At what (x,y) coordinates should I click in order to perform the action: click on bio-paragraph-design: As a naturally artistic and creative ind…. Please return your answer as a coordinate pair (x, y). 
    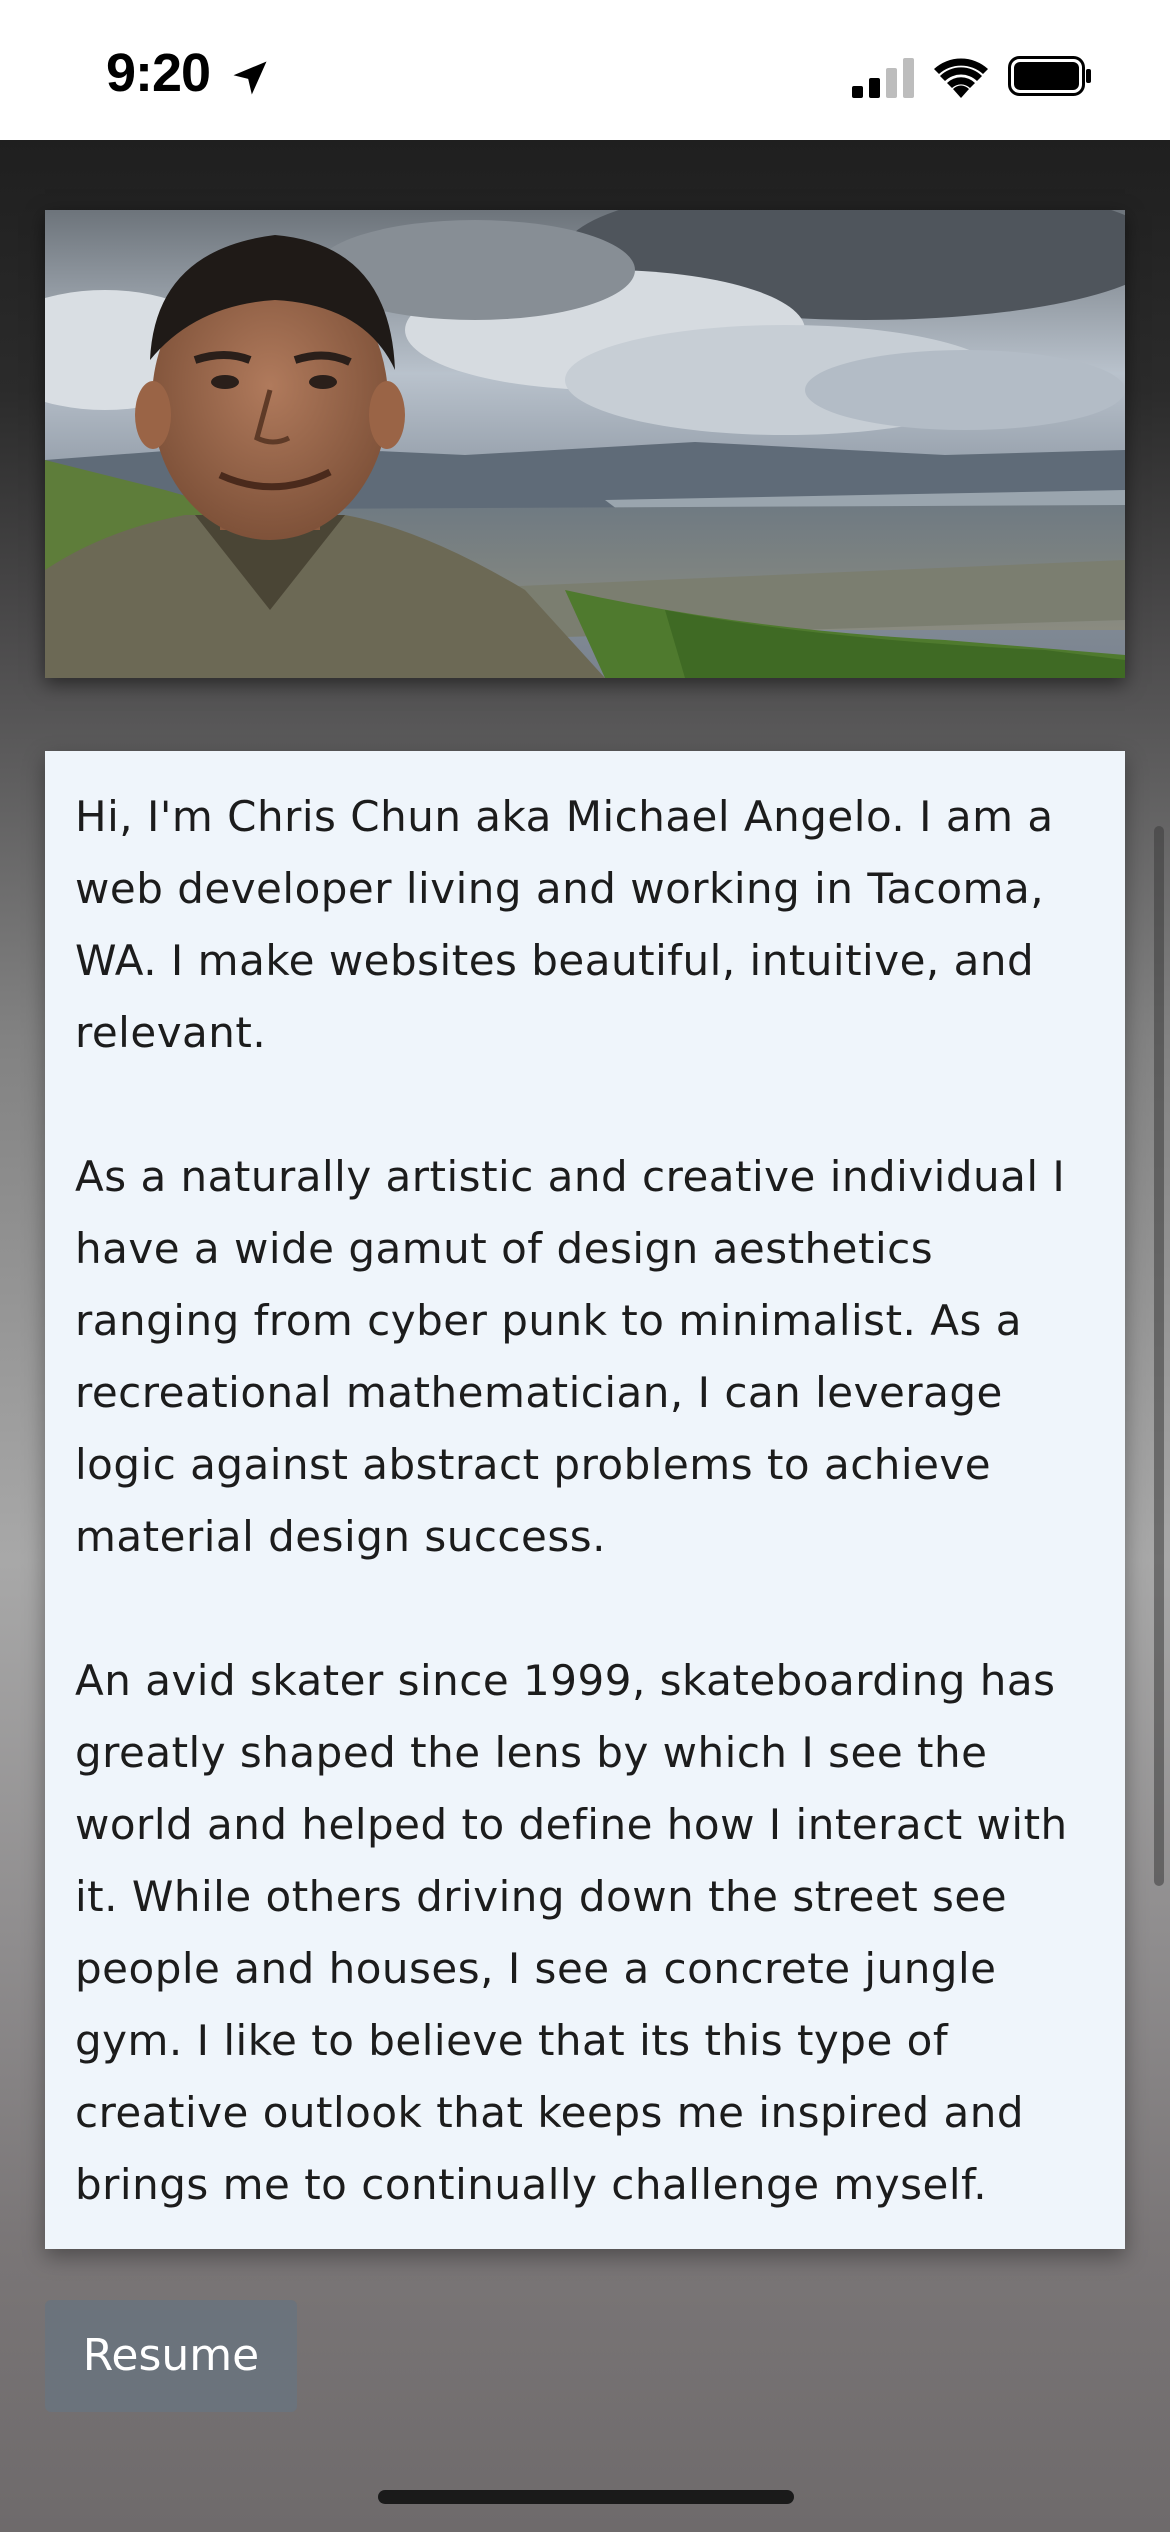
    Looking at the image, I should click on (570, 1356).